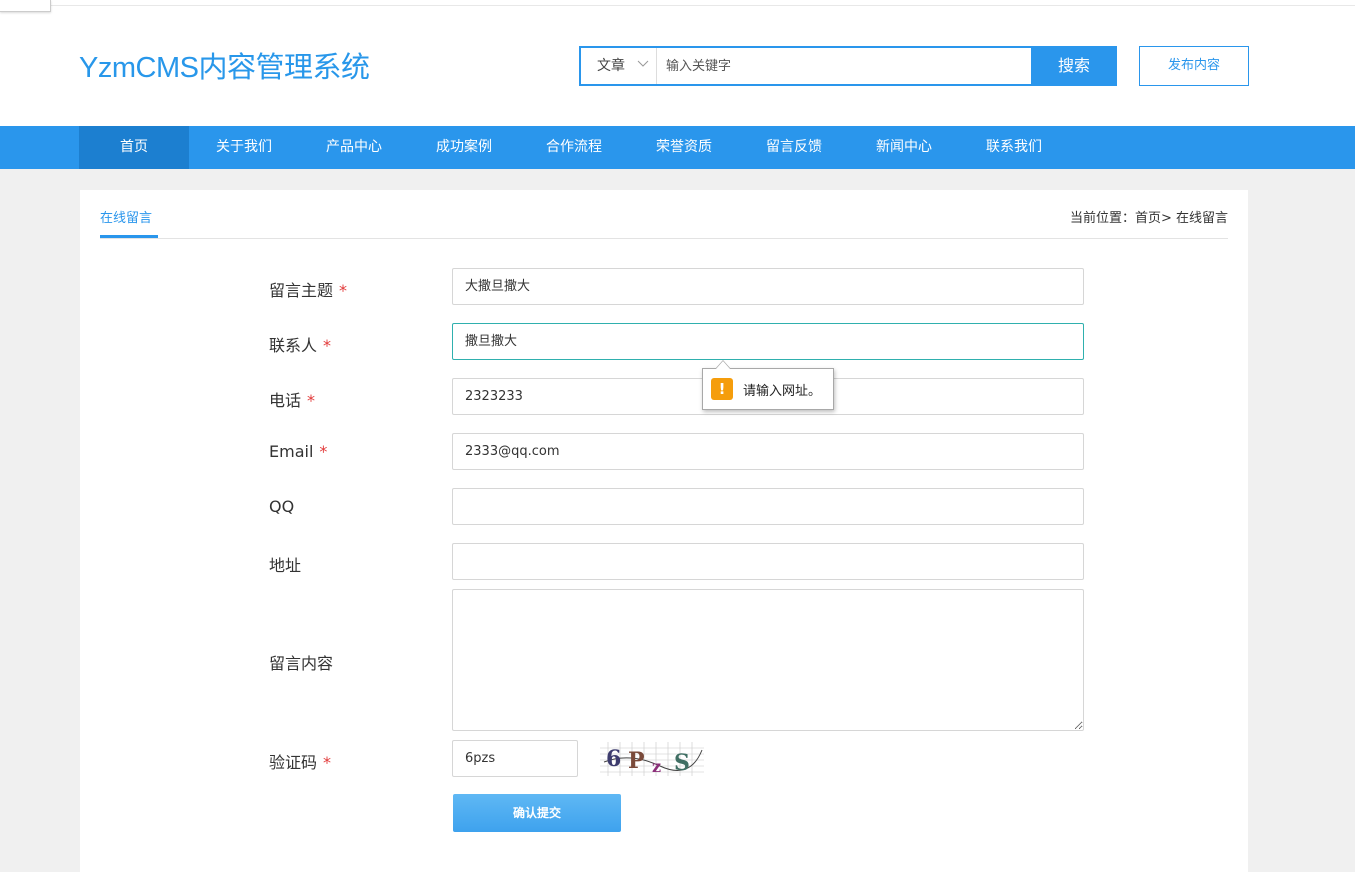 This screenshot has height=872, width=1355. I want to click on phone-label: 电话 *, so click(292, 399).